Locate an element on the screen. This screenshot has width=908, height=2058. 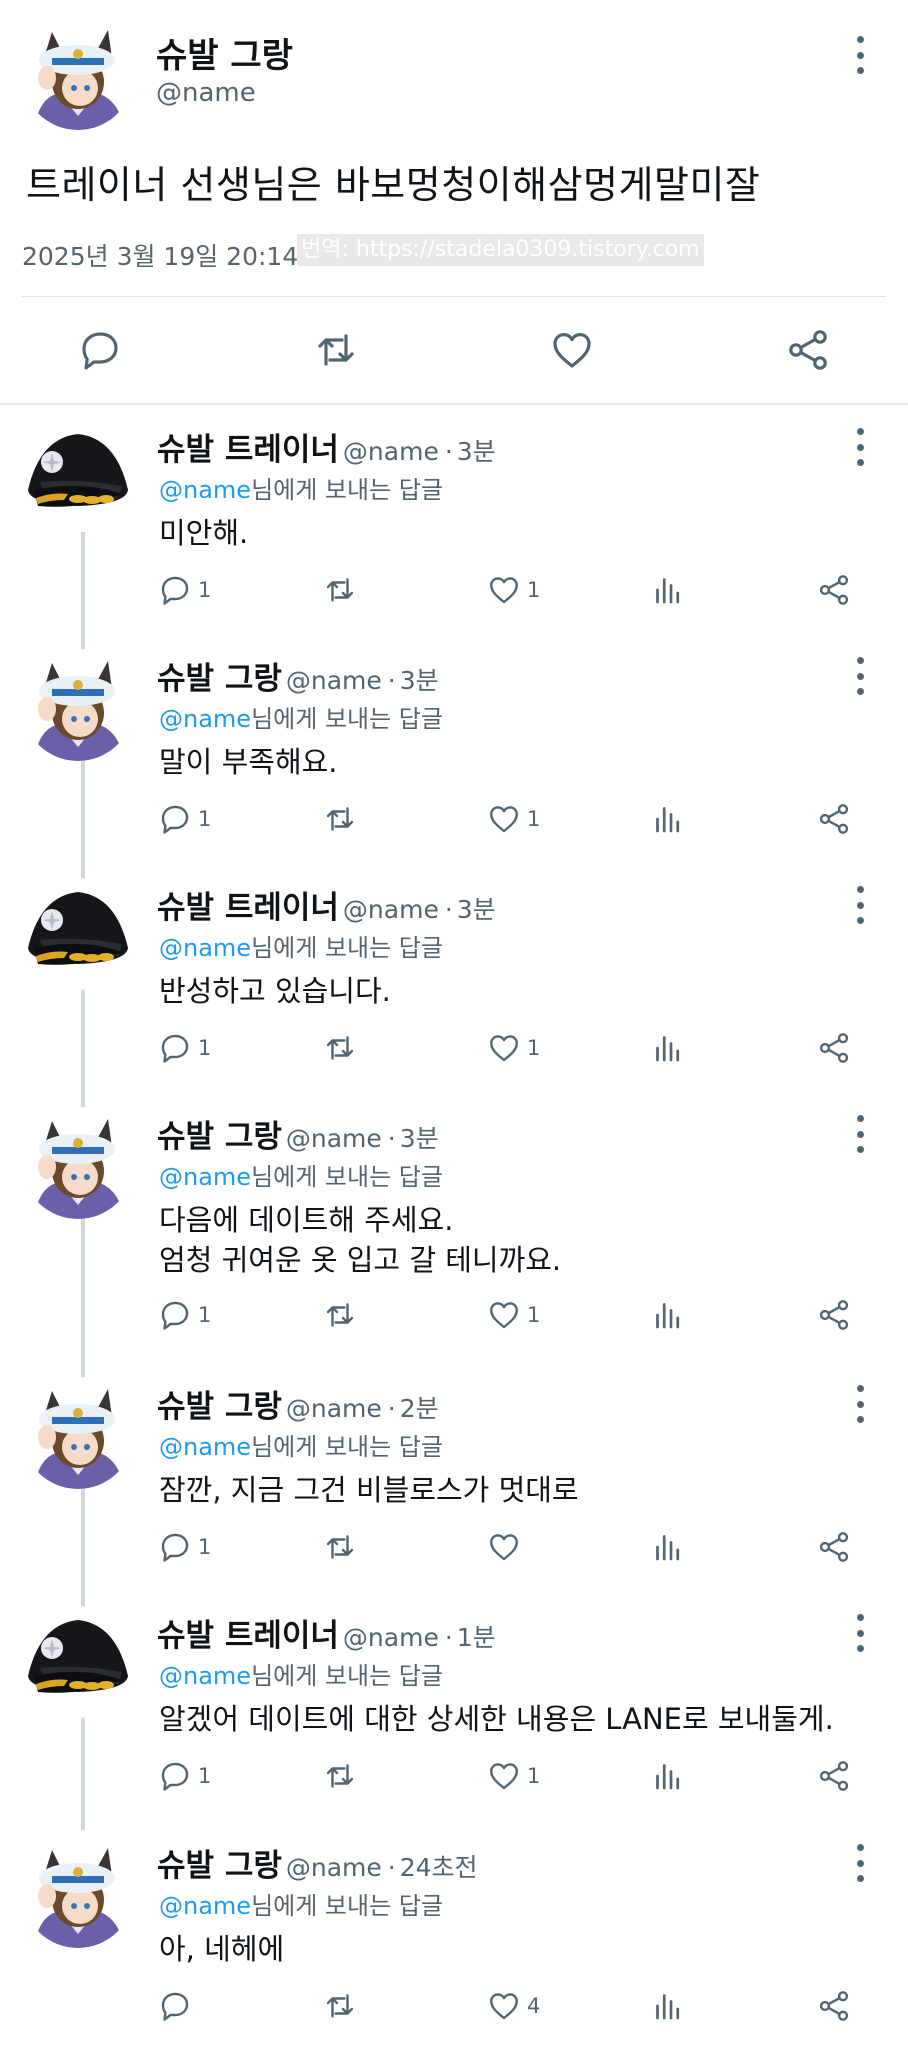
reply-action is located at coordinates (177, 2006).